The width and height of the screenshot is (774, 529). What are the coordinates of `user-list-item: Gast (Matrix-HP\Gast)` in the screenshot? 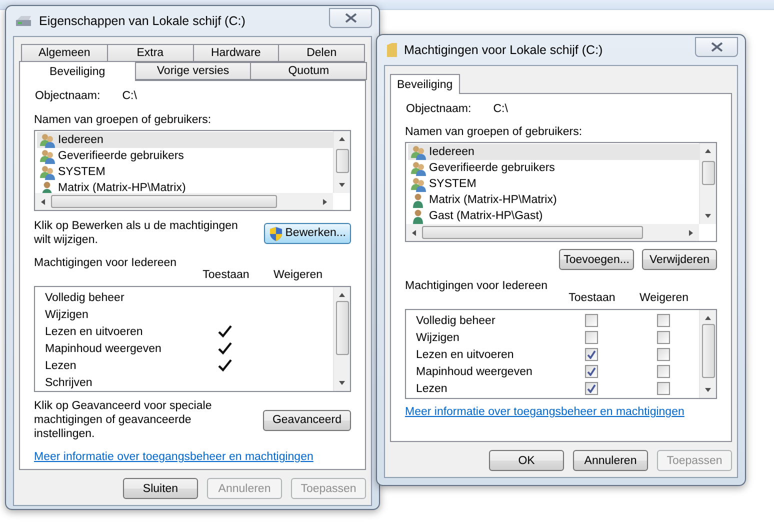 It's located at (553, 216).